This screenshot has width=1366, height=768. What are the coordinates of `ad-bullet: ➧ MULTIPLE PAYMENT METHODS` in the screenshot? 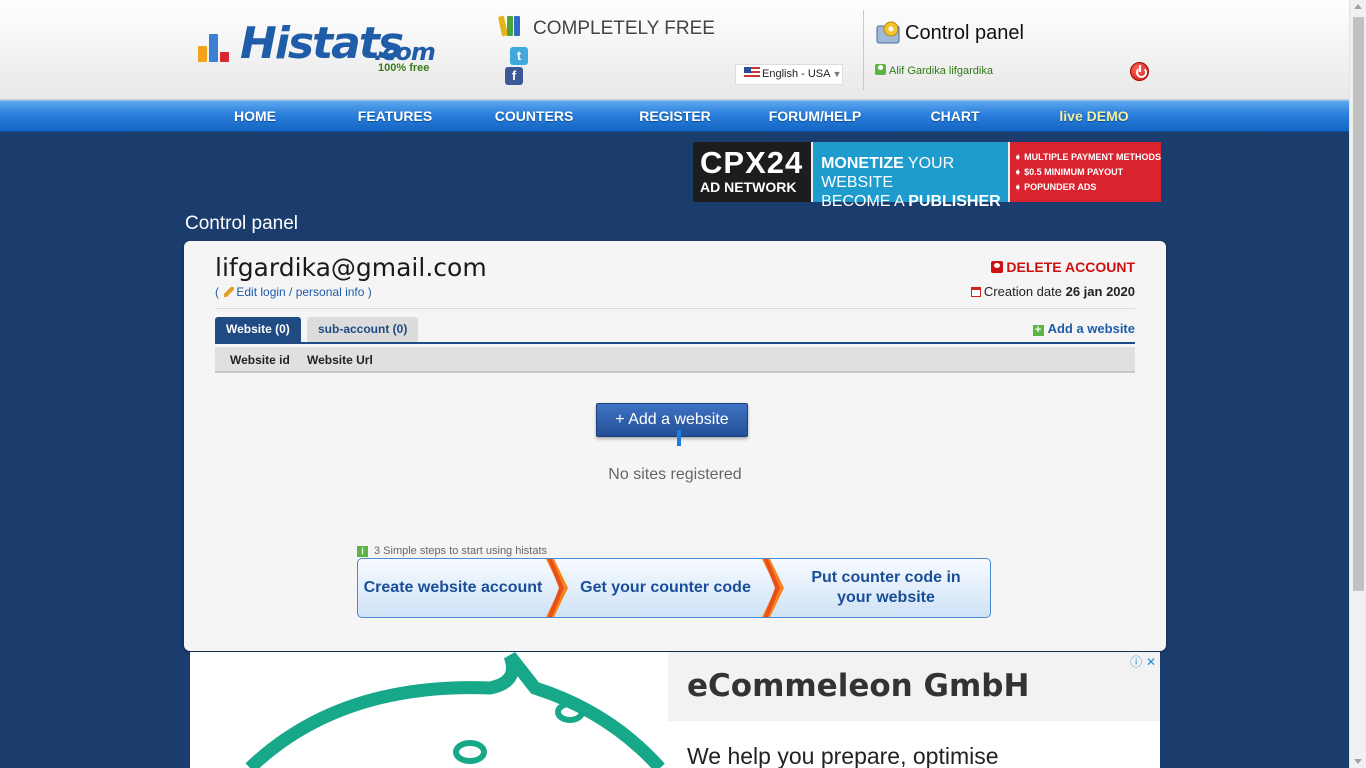 It's located at (1087, 157).